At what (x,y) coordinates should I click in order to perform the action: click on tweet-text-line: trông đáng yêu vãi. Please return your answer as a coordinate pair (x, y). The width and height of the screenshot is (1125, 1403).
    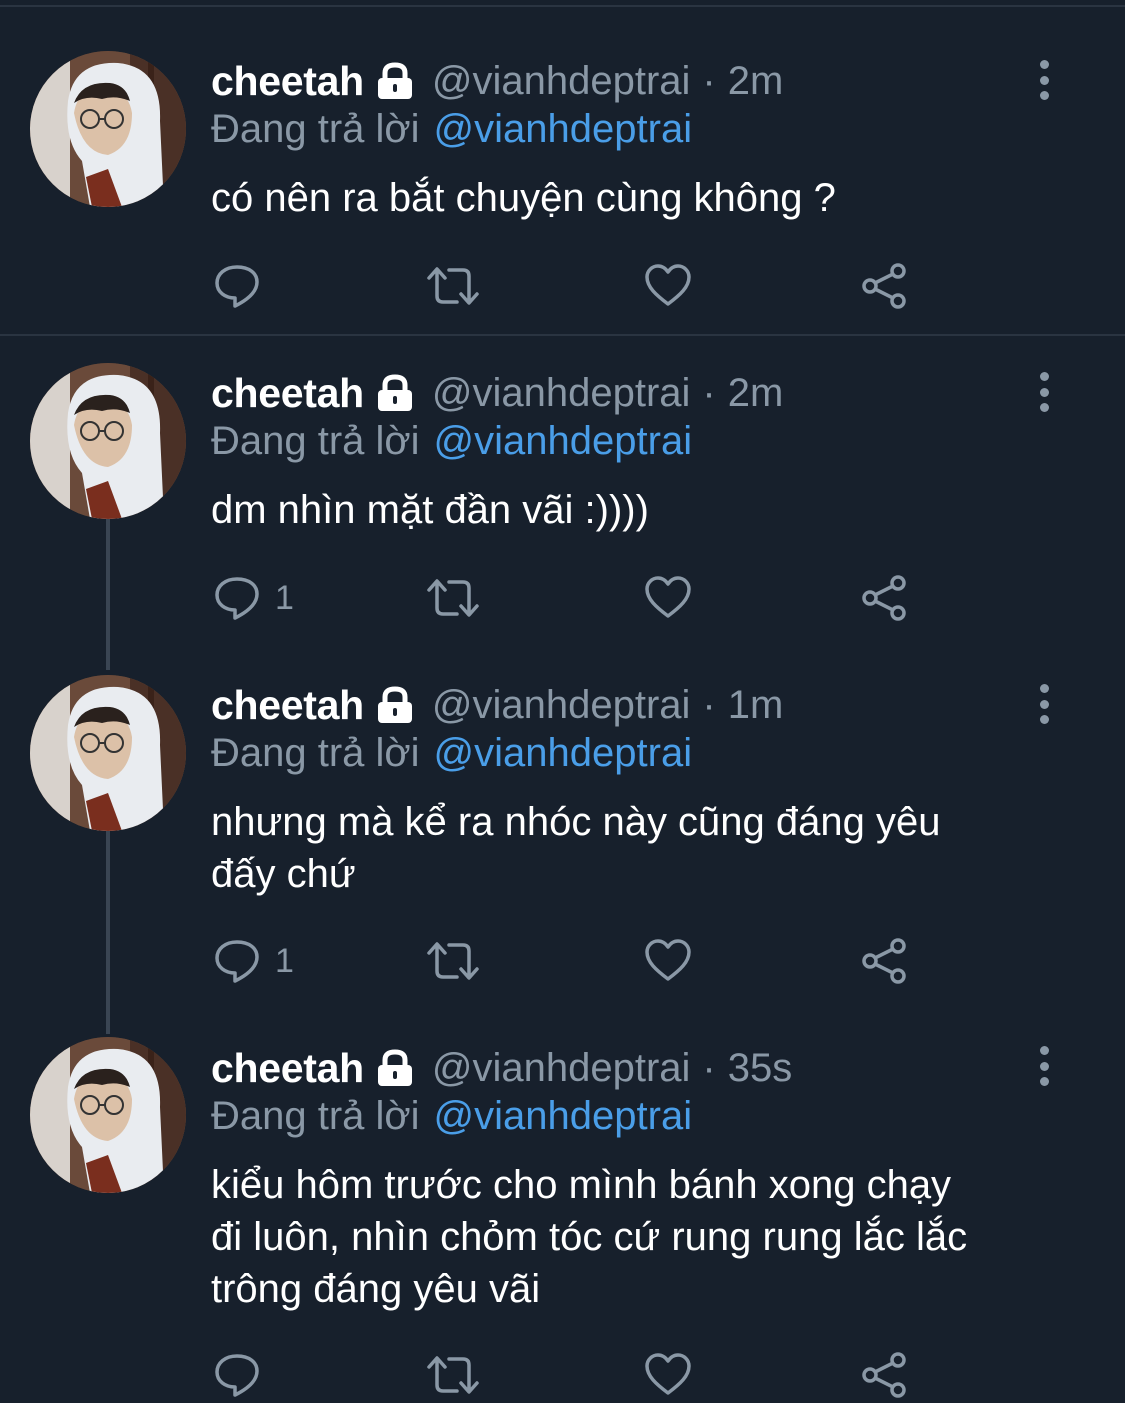
    Looking at the image, I should click on (376, 1289).